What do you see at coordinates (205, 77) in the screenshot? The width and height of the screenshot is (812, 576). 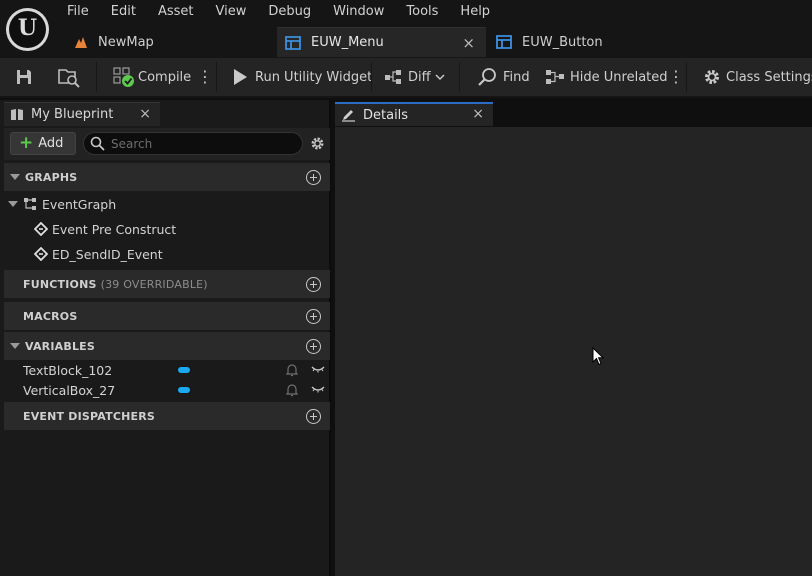 I see `compile-options-icon: ⋮` at bounding box center [205, 77].